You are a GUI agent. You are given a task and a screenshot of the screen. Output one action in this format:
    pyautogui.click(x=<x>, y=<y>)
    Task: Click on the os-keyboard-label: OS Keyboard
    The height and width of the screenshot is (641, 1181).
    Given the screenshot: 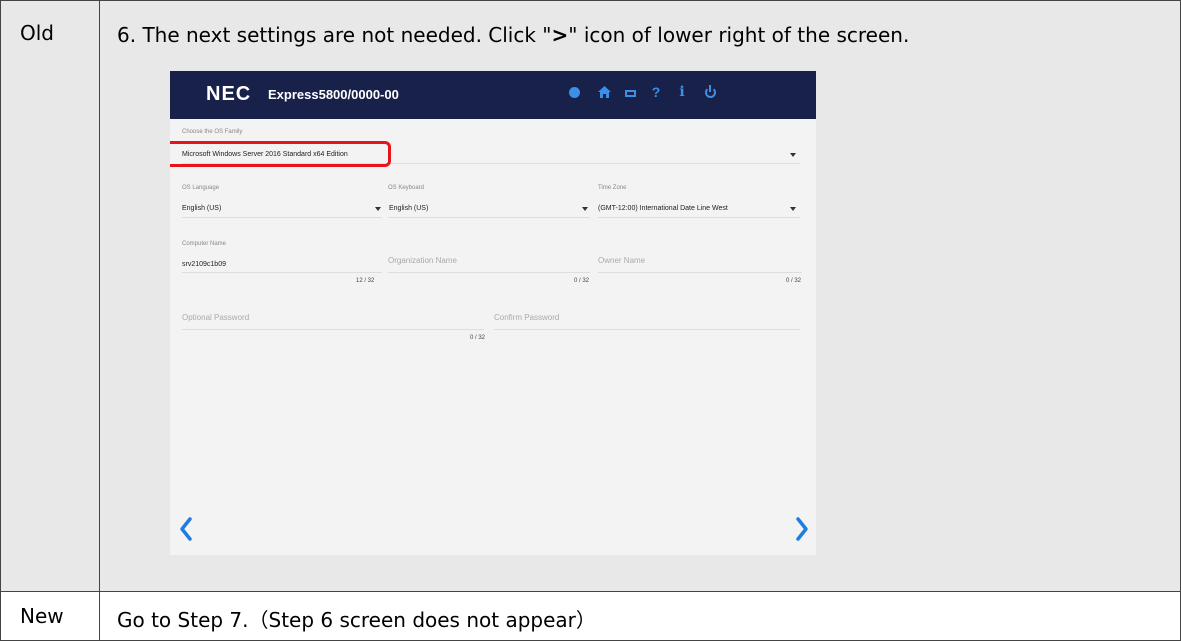 What is the action you would take?
    pyautogui.click(x=406, y=188)
    